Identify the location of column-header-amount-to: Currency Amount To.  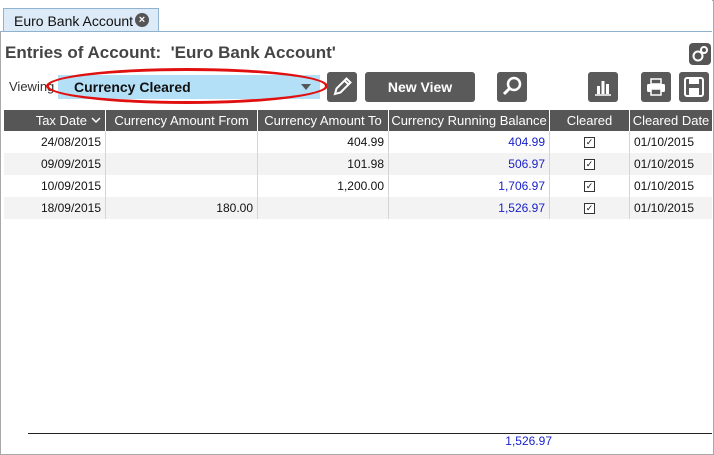
(323, 120).